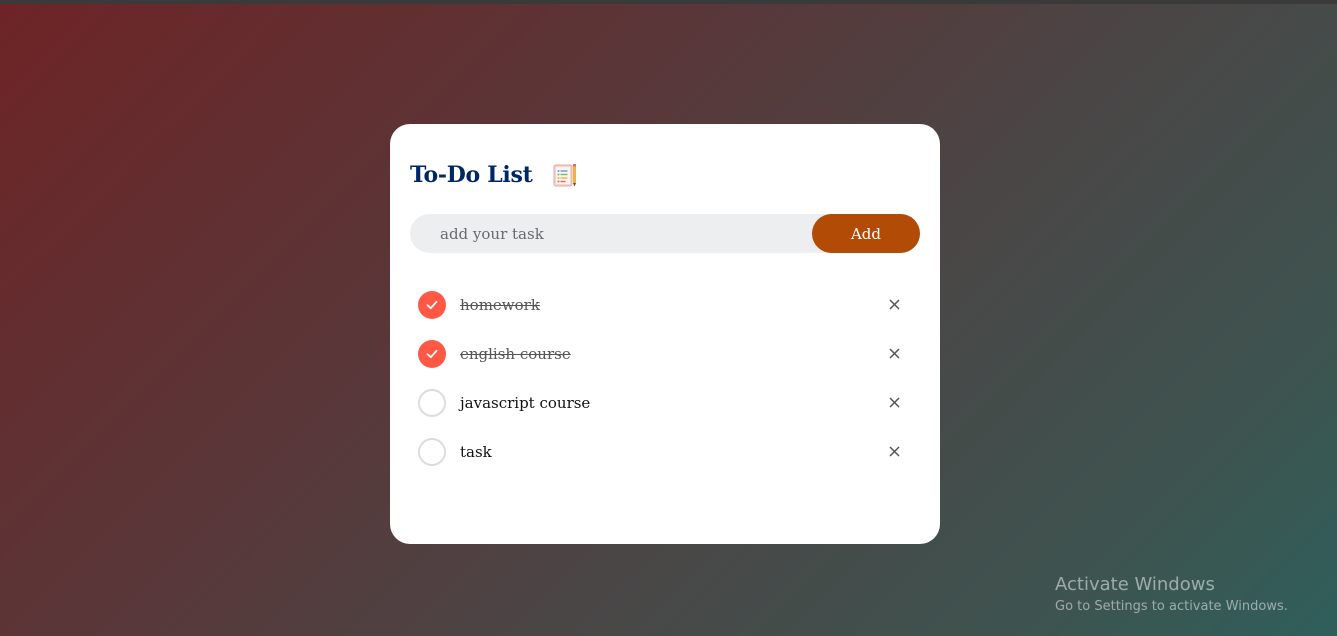  Describe the element at coordinates (500, 304) in the screenshot. I see `task-label: homework` at that location.